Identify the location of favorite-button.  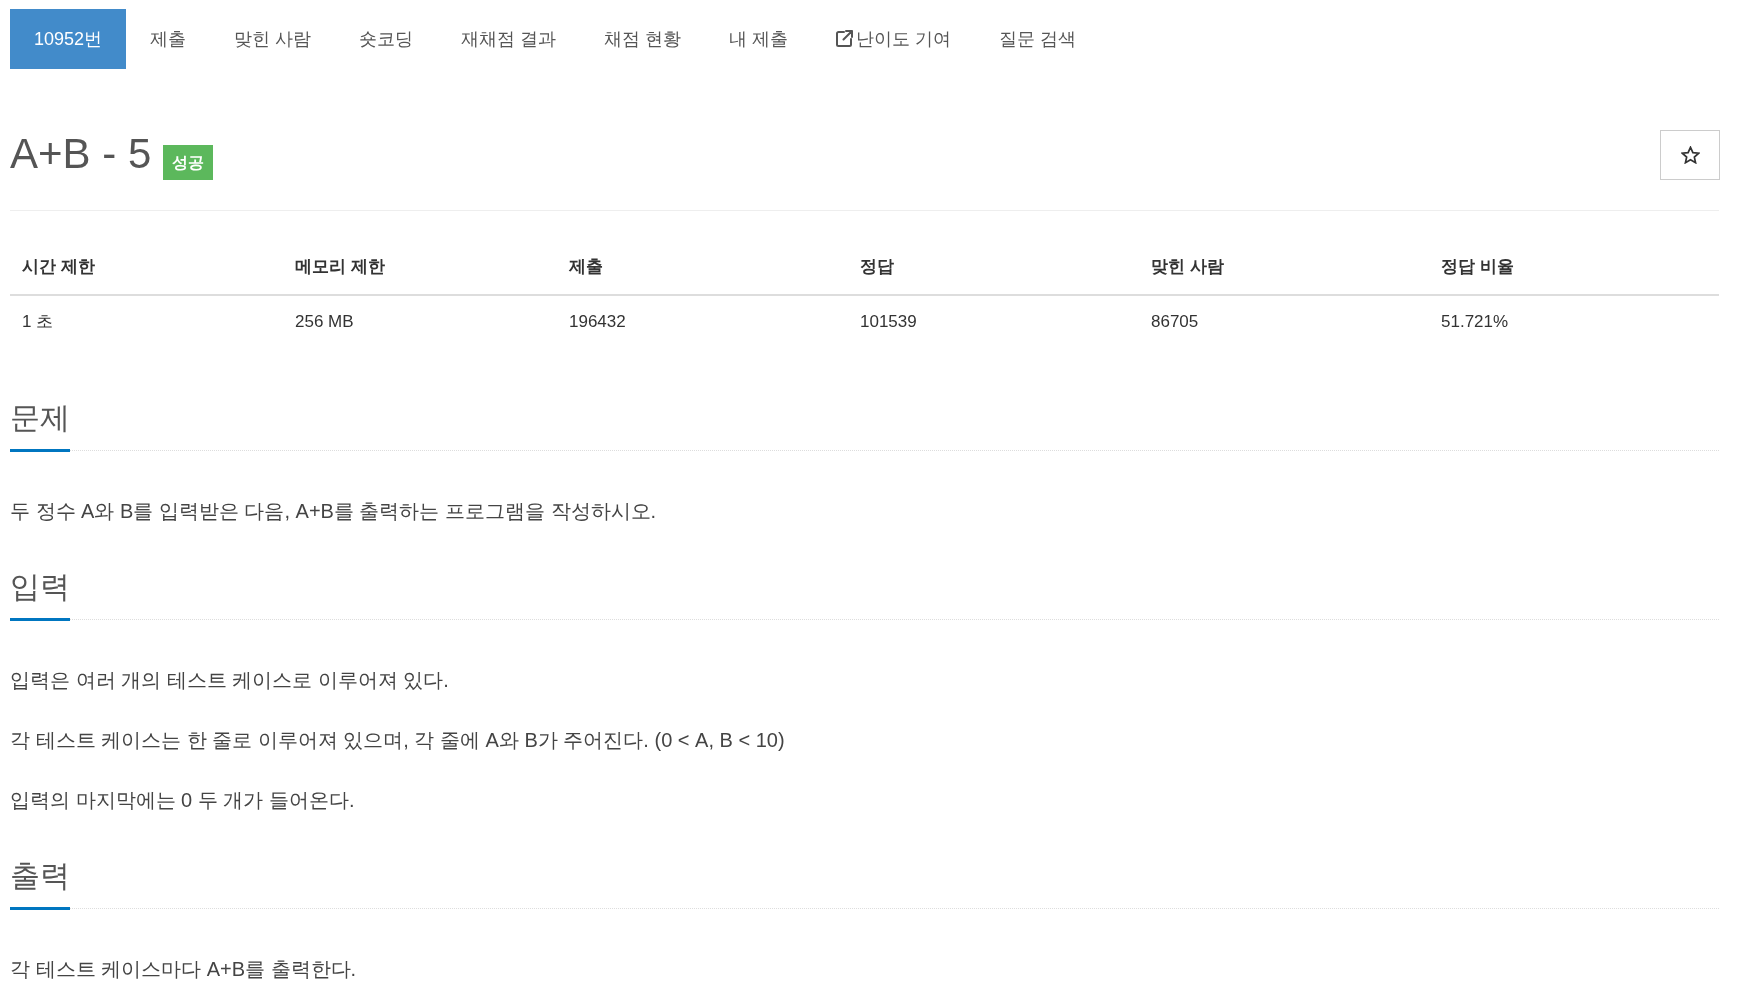
(1690, 155).